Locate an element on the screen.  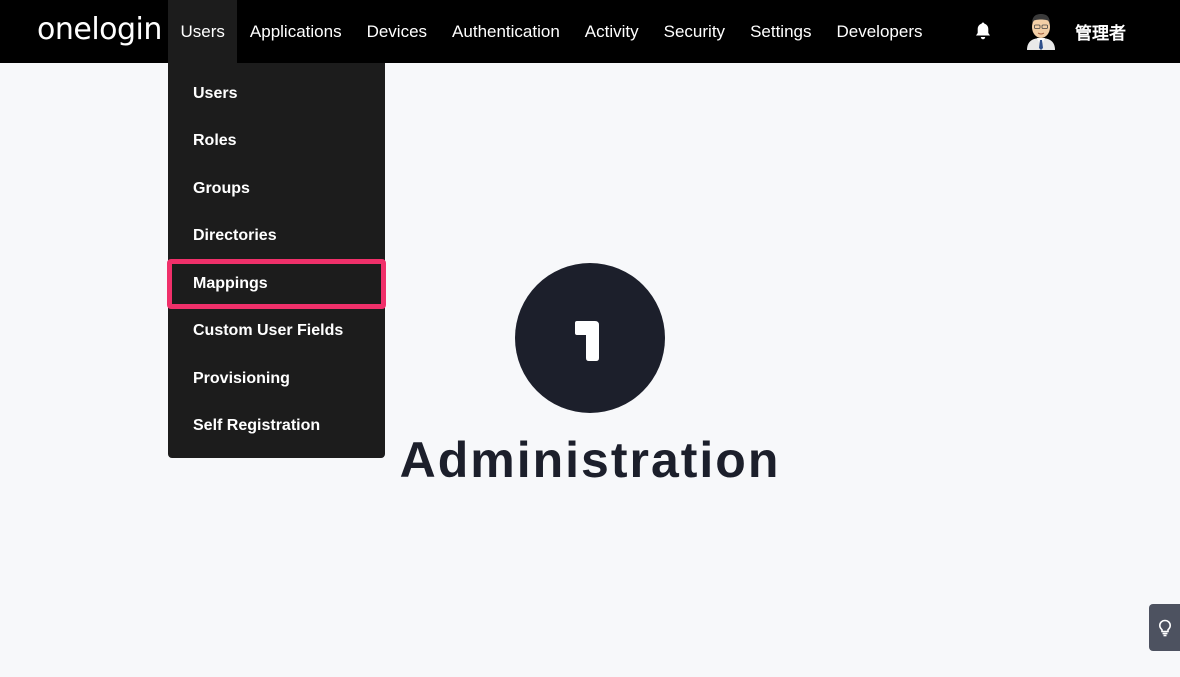
onelogin-logo: onelogin is located at coordinates (99, 29).